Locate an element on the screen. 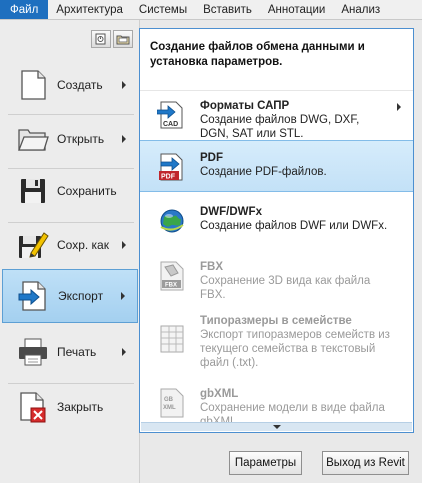 The width and height of the screenshot is (422, 483). svg-text: GB is located at coordinates (169, 400).